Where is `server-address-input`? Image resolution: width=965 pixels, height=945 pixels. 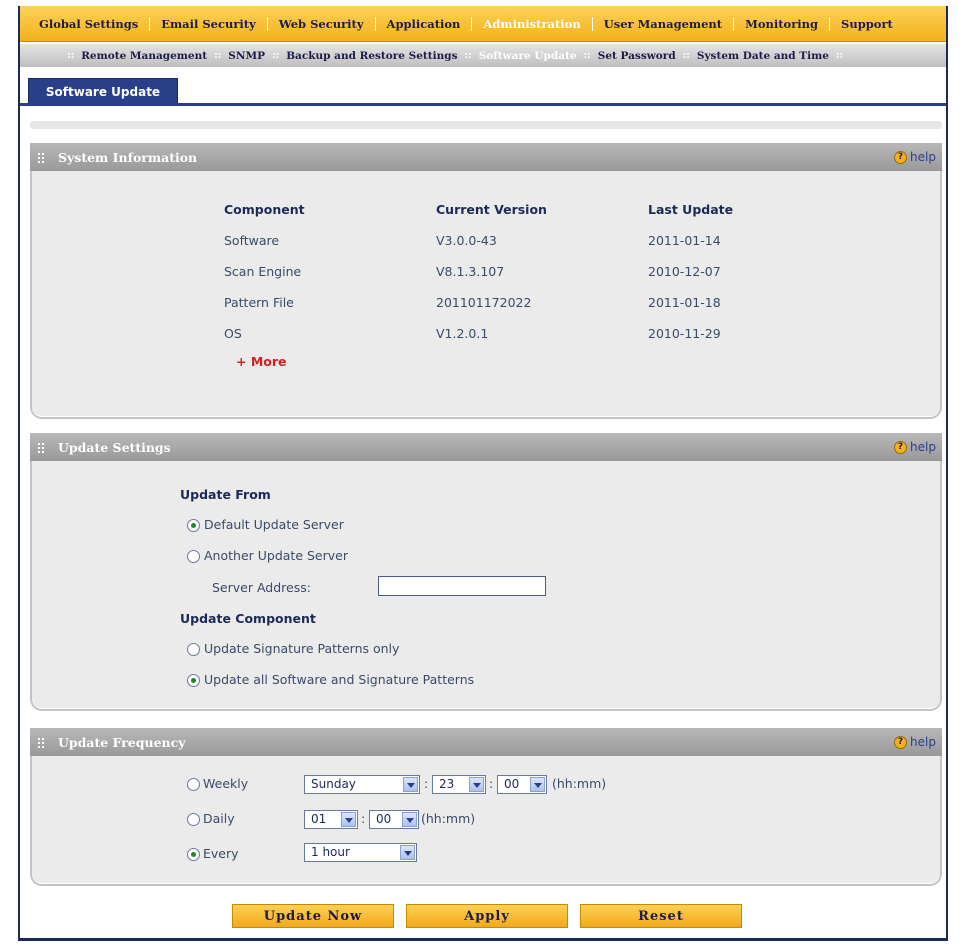
server-address-input is located at coordinates (462, 586).